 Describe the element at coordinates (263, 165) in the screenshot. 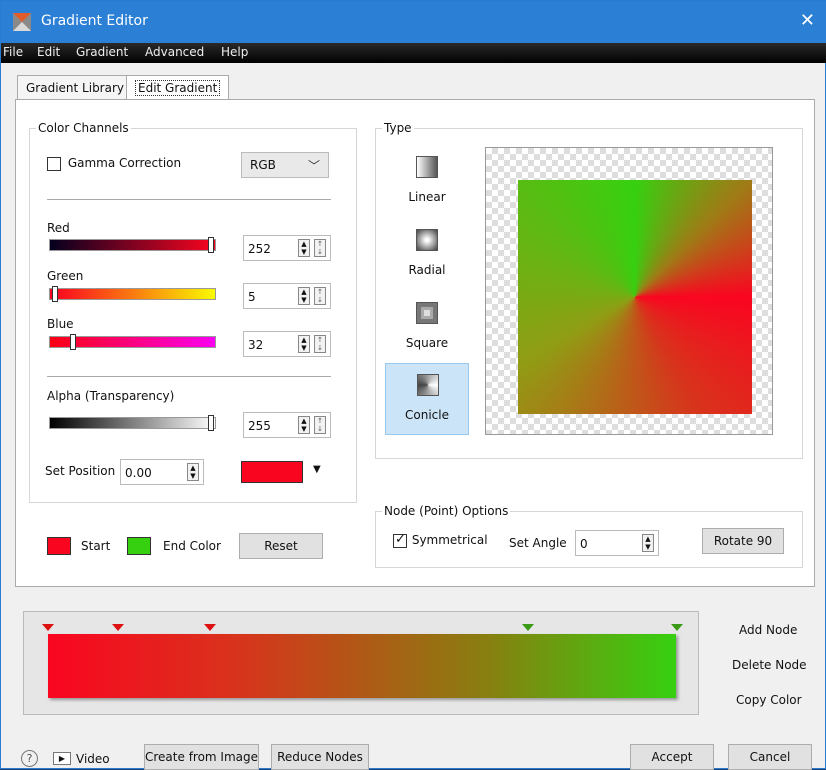

I see `color-mode-value: RGB` at that location.